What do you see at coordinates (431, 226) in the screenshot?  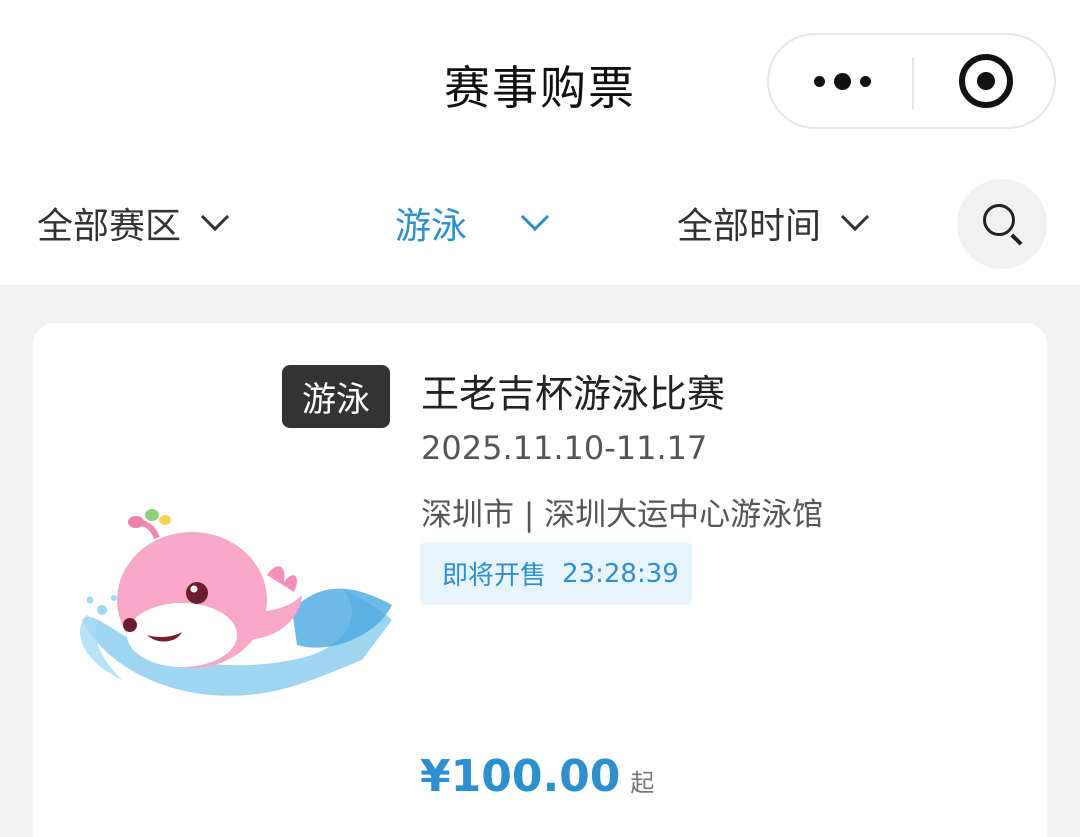 I see `sport-filter-label: 游泳` at bounding box center [431, 226].